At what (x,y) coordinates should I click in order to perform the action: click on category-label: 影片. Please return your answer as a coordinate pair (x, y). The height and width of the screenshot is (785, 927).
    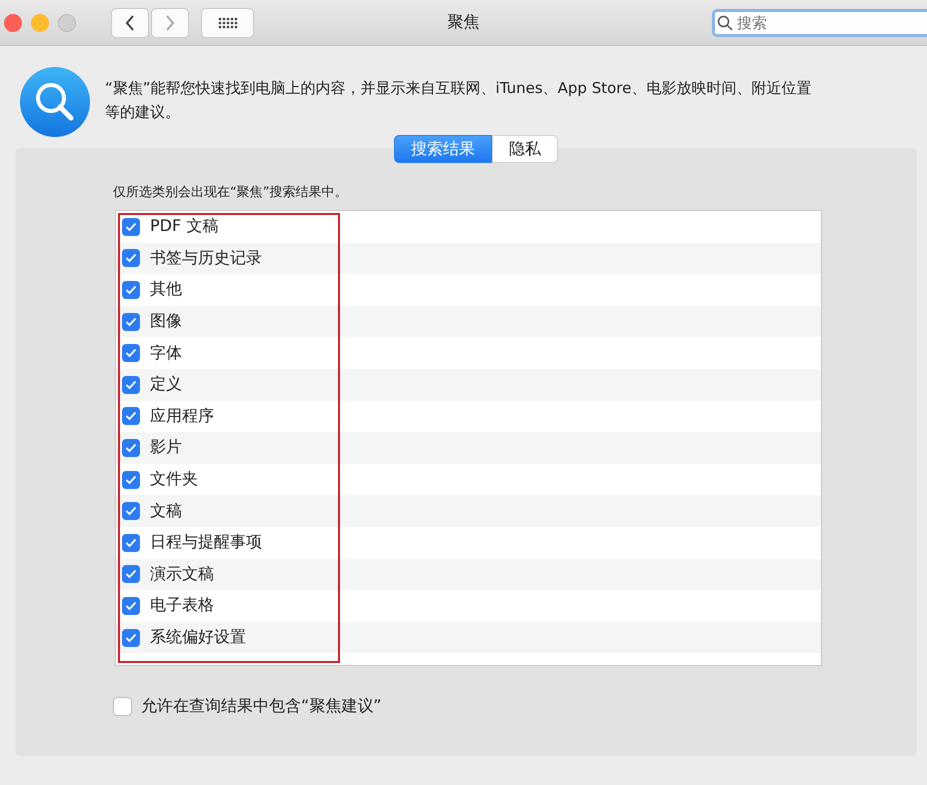
    Looking at the image, I should click on (166, 447).